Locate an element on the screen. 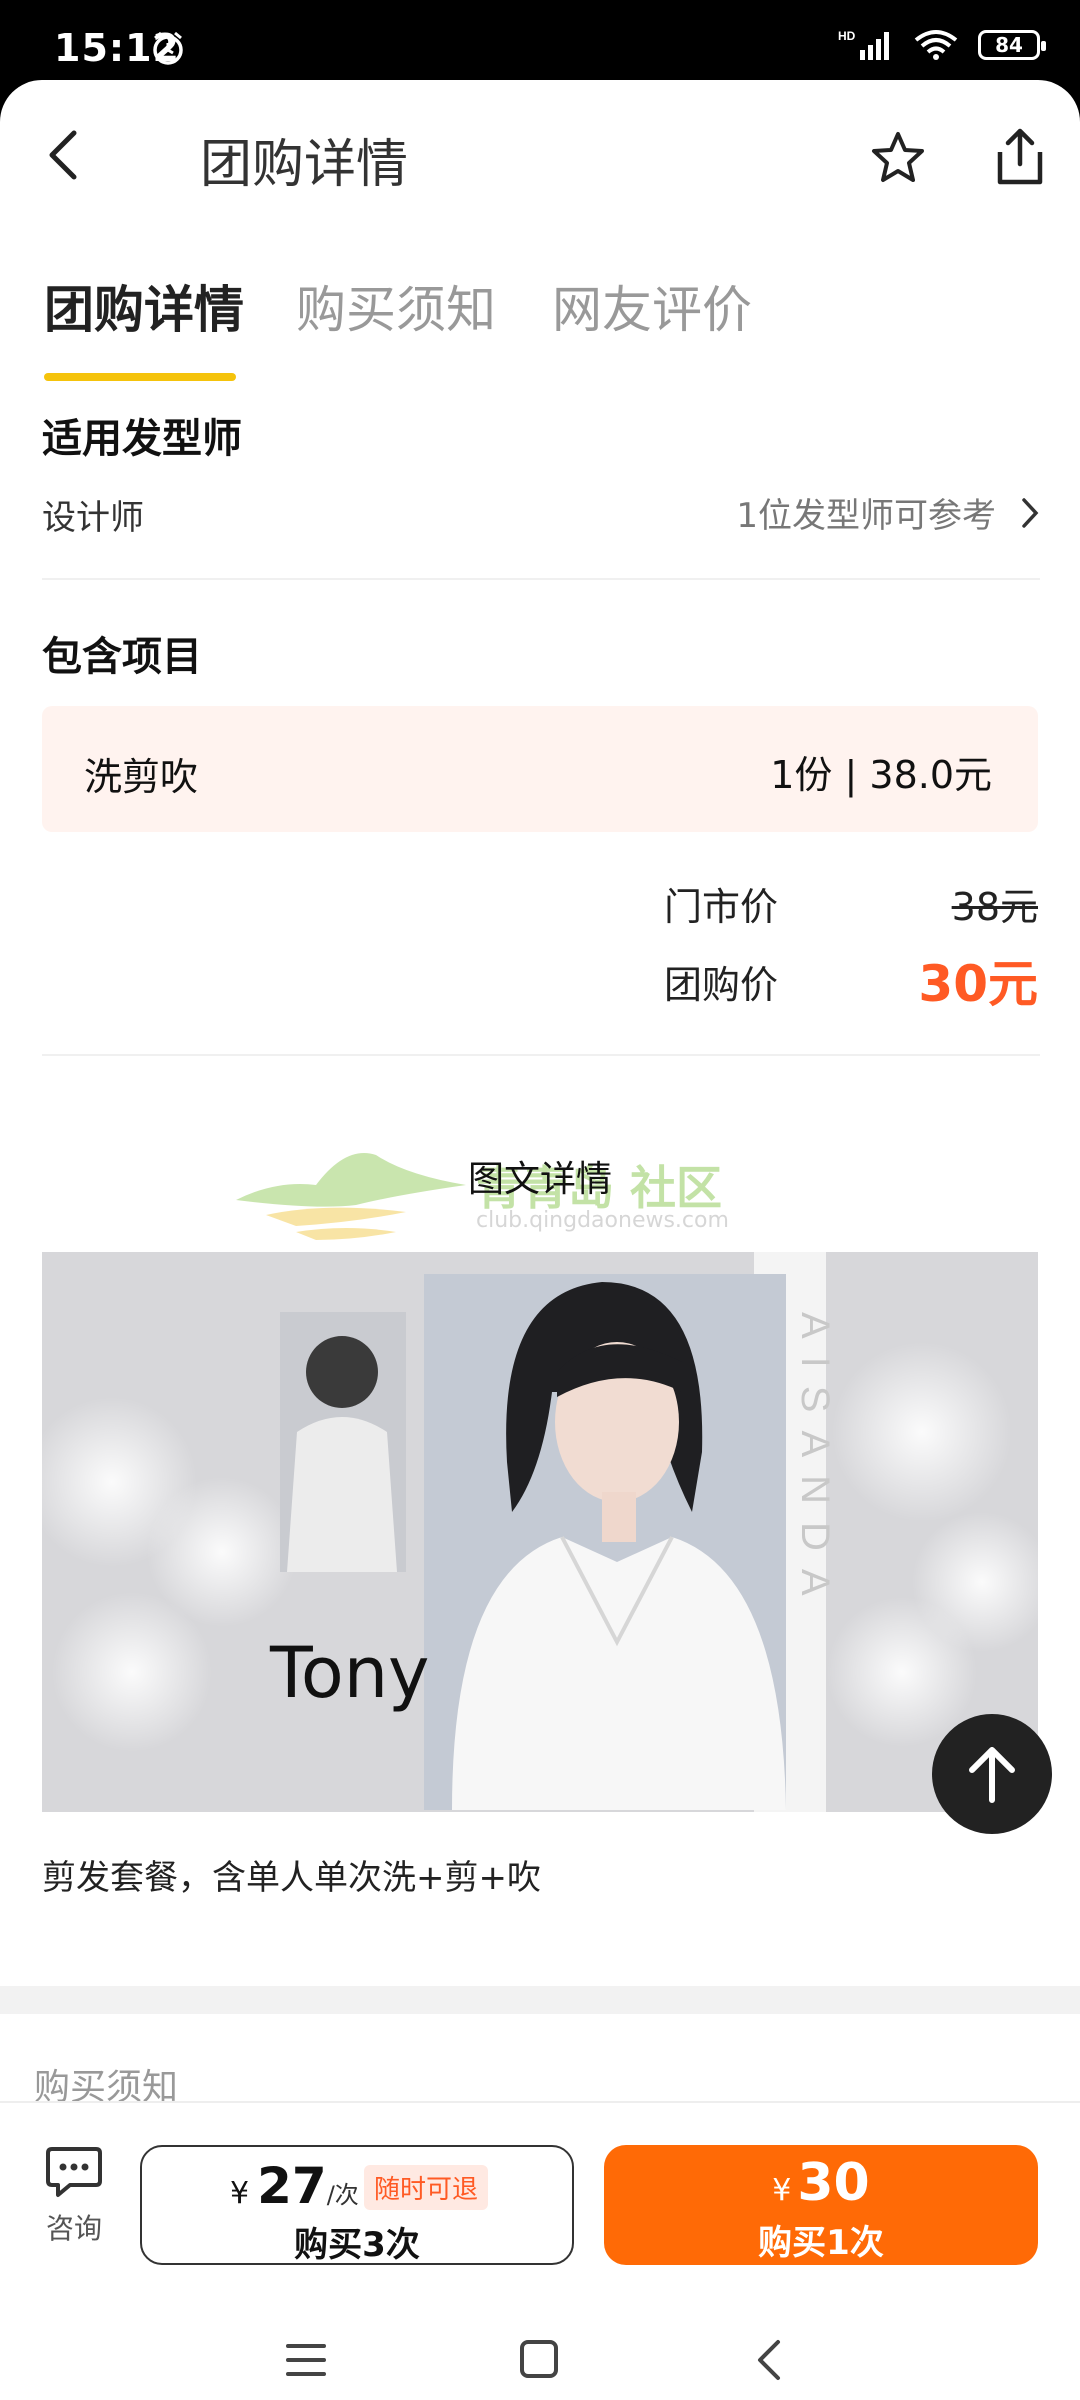 The image size is (1080, 2400). stylist-link: 1位发型师可参考 is located at coordinates (888, 512).